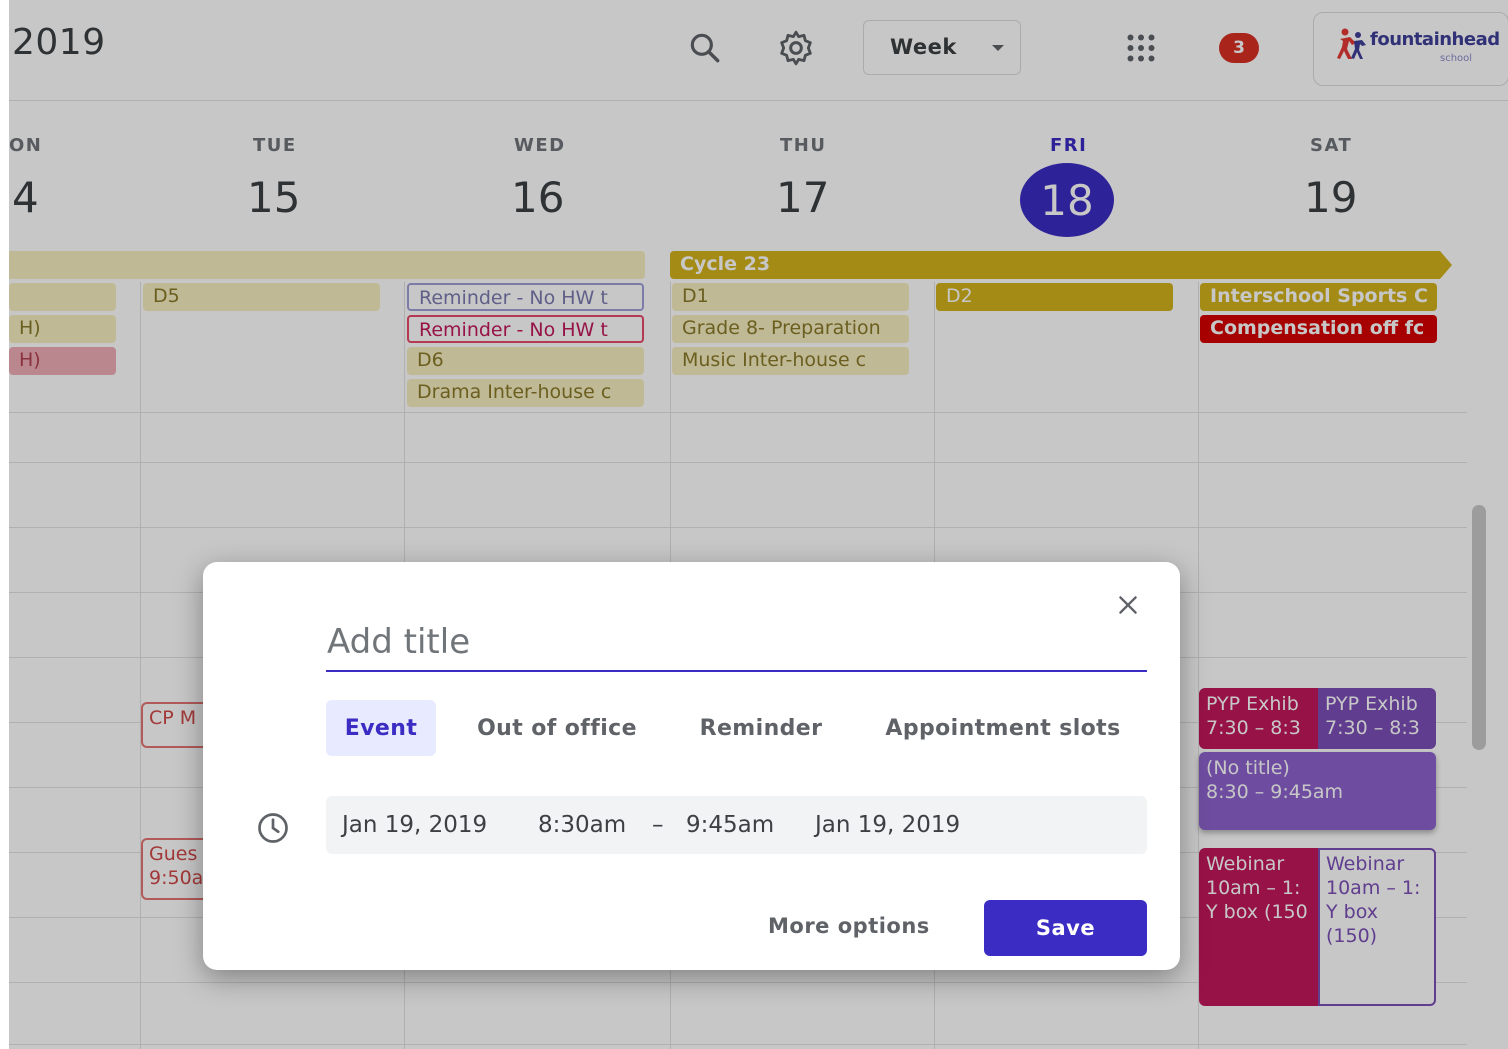 The width and height of the screenshot is (1508, 1049). What do you see at coordinates (4, 524) in the screenshot?
I see `left-edge` at bounding box center [4, 524].